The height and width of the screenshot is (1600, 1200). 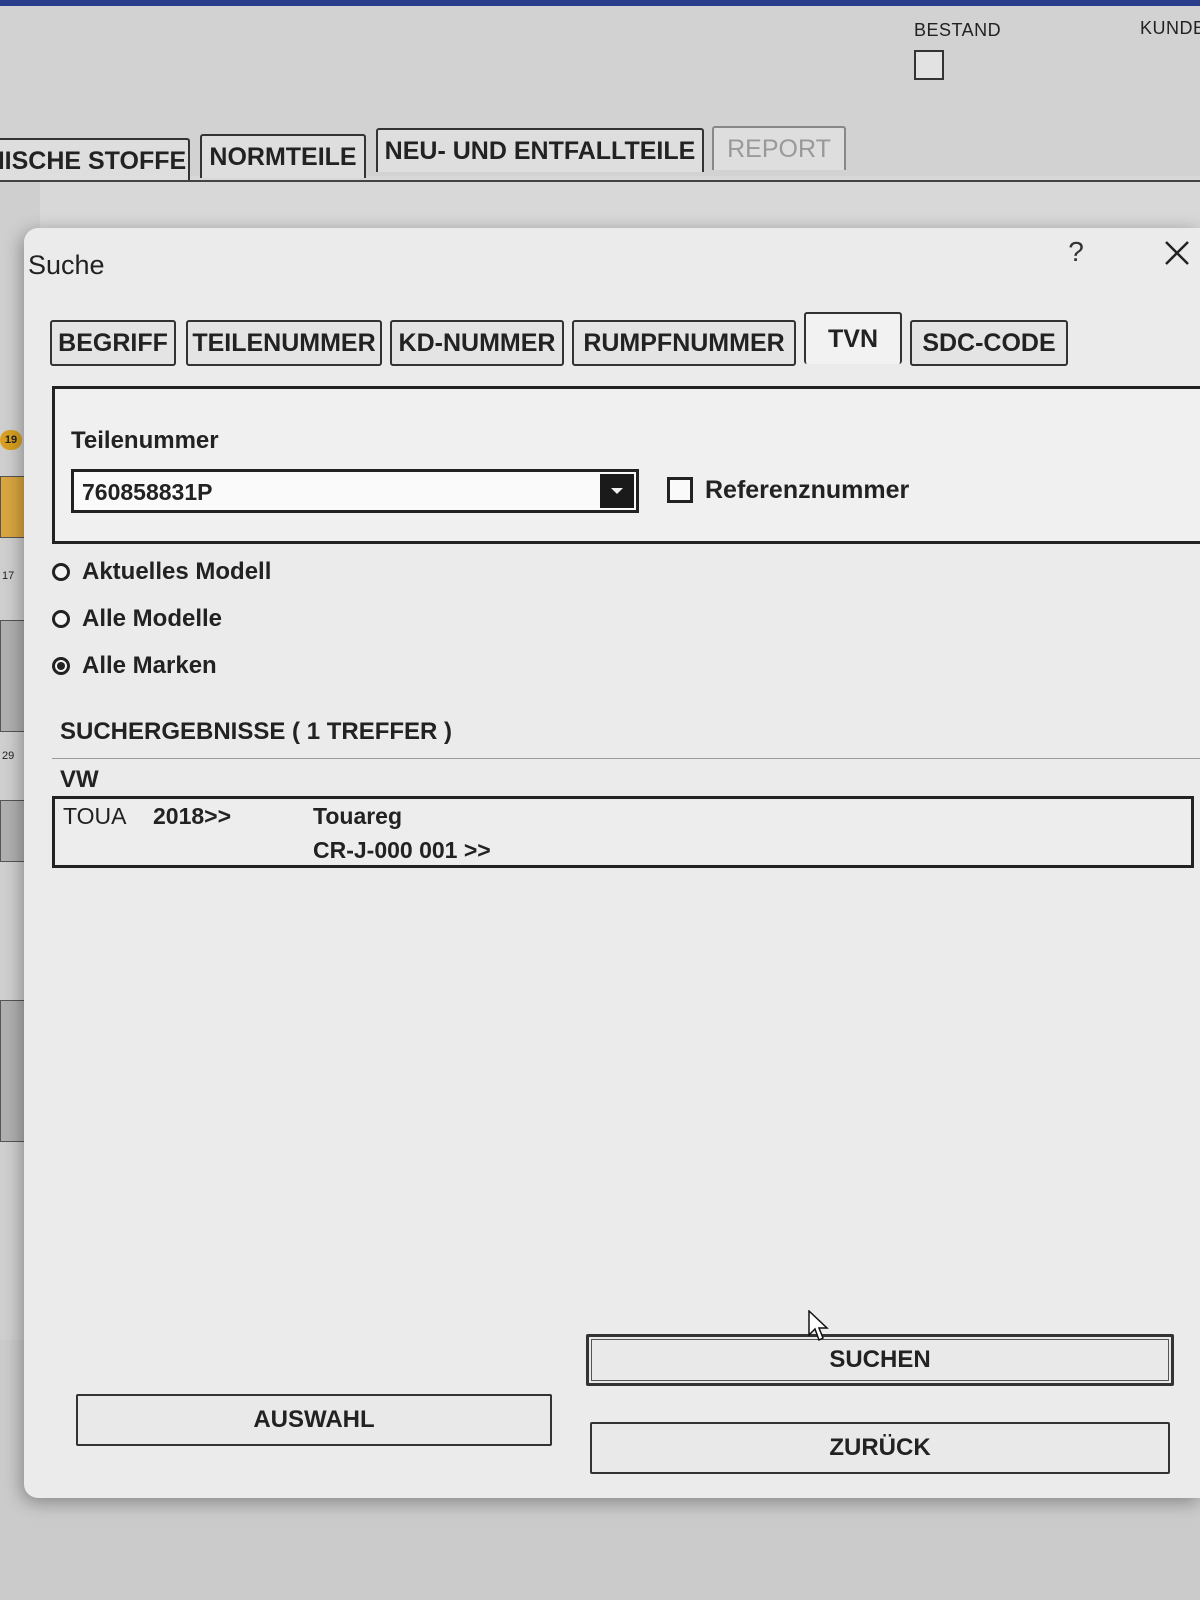 I want to click on kunde-label: KUNDE, so click(x=1170, y=28).